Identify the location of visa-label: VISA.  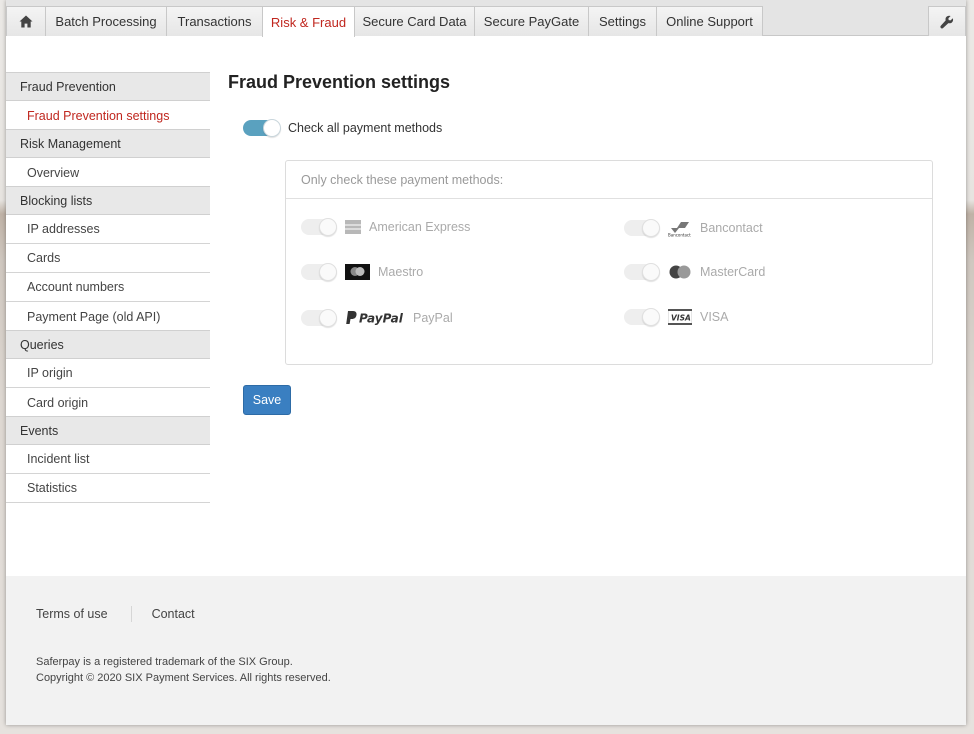
(714, 317).